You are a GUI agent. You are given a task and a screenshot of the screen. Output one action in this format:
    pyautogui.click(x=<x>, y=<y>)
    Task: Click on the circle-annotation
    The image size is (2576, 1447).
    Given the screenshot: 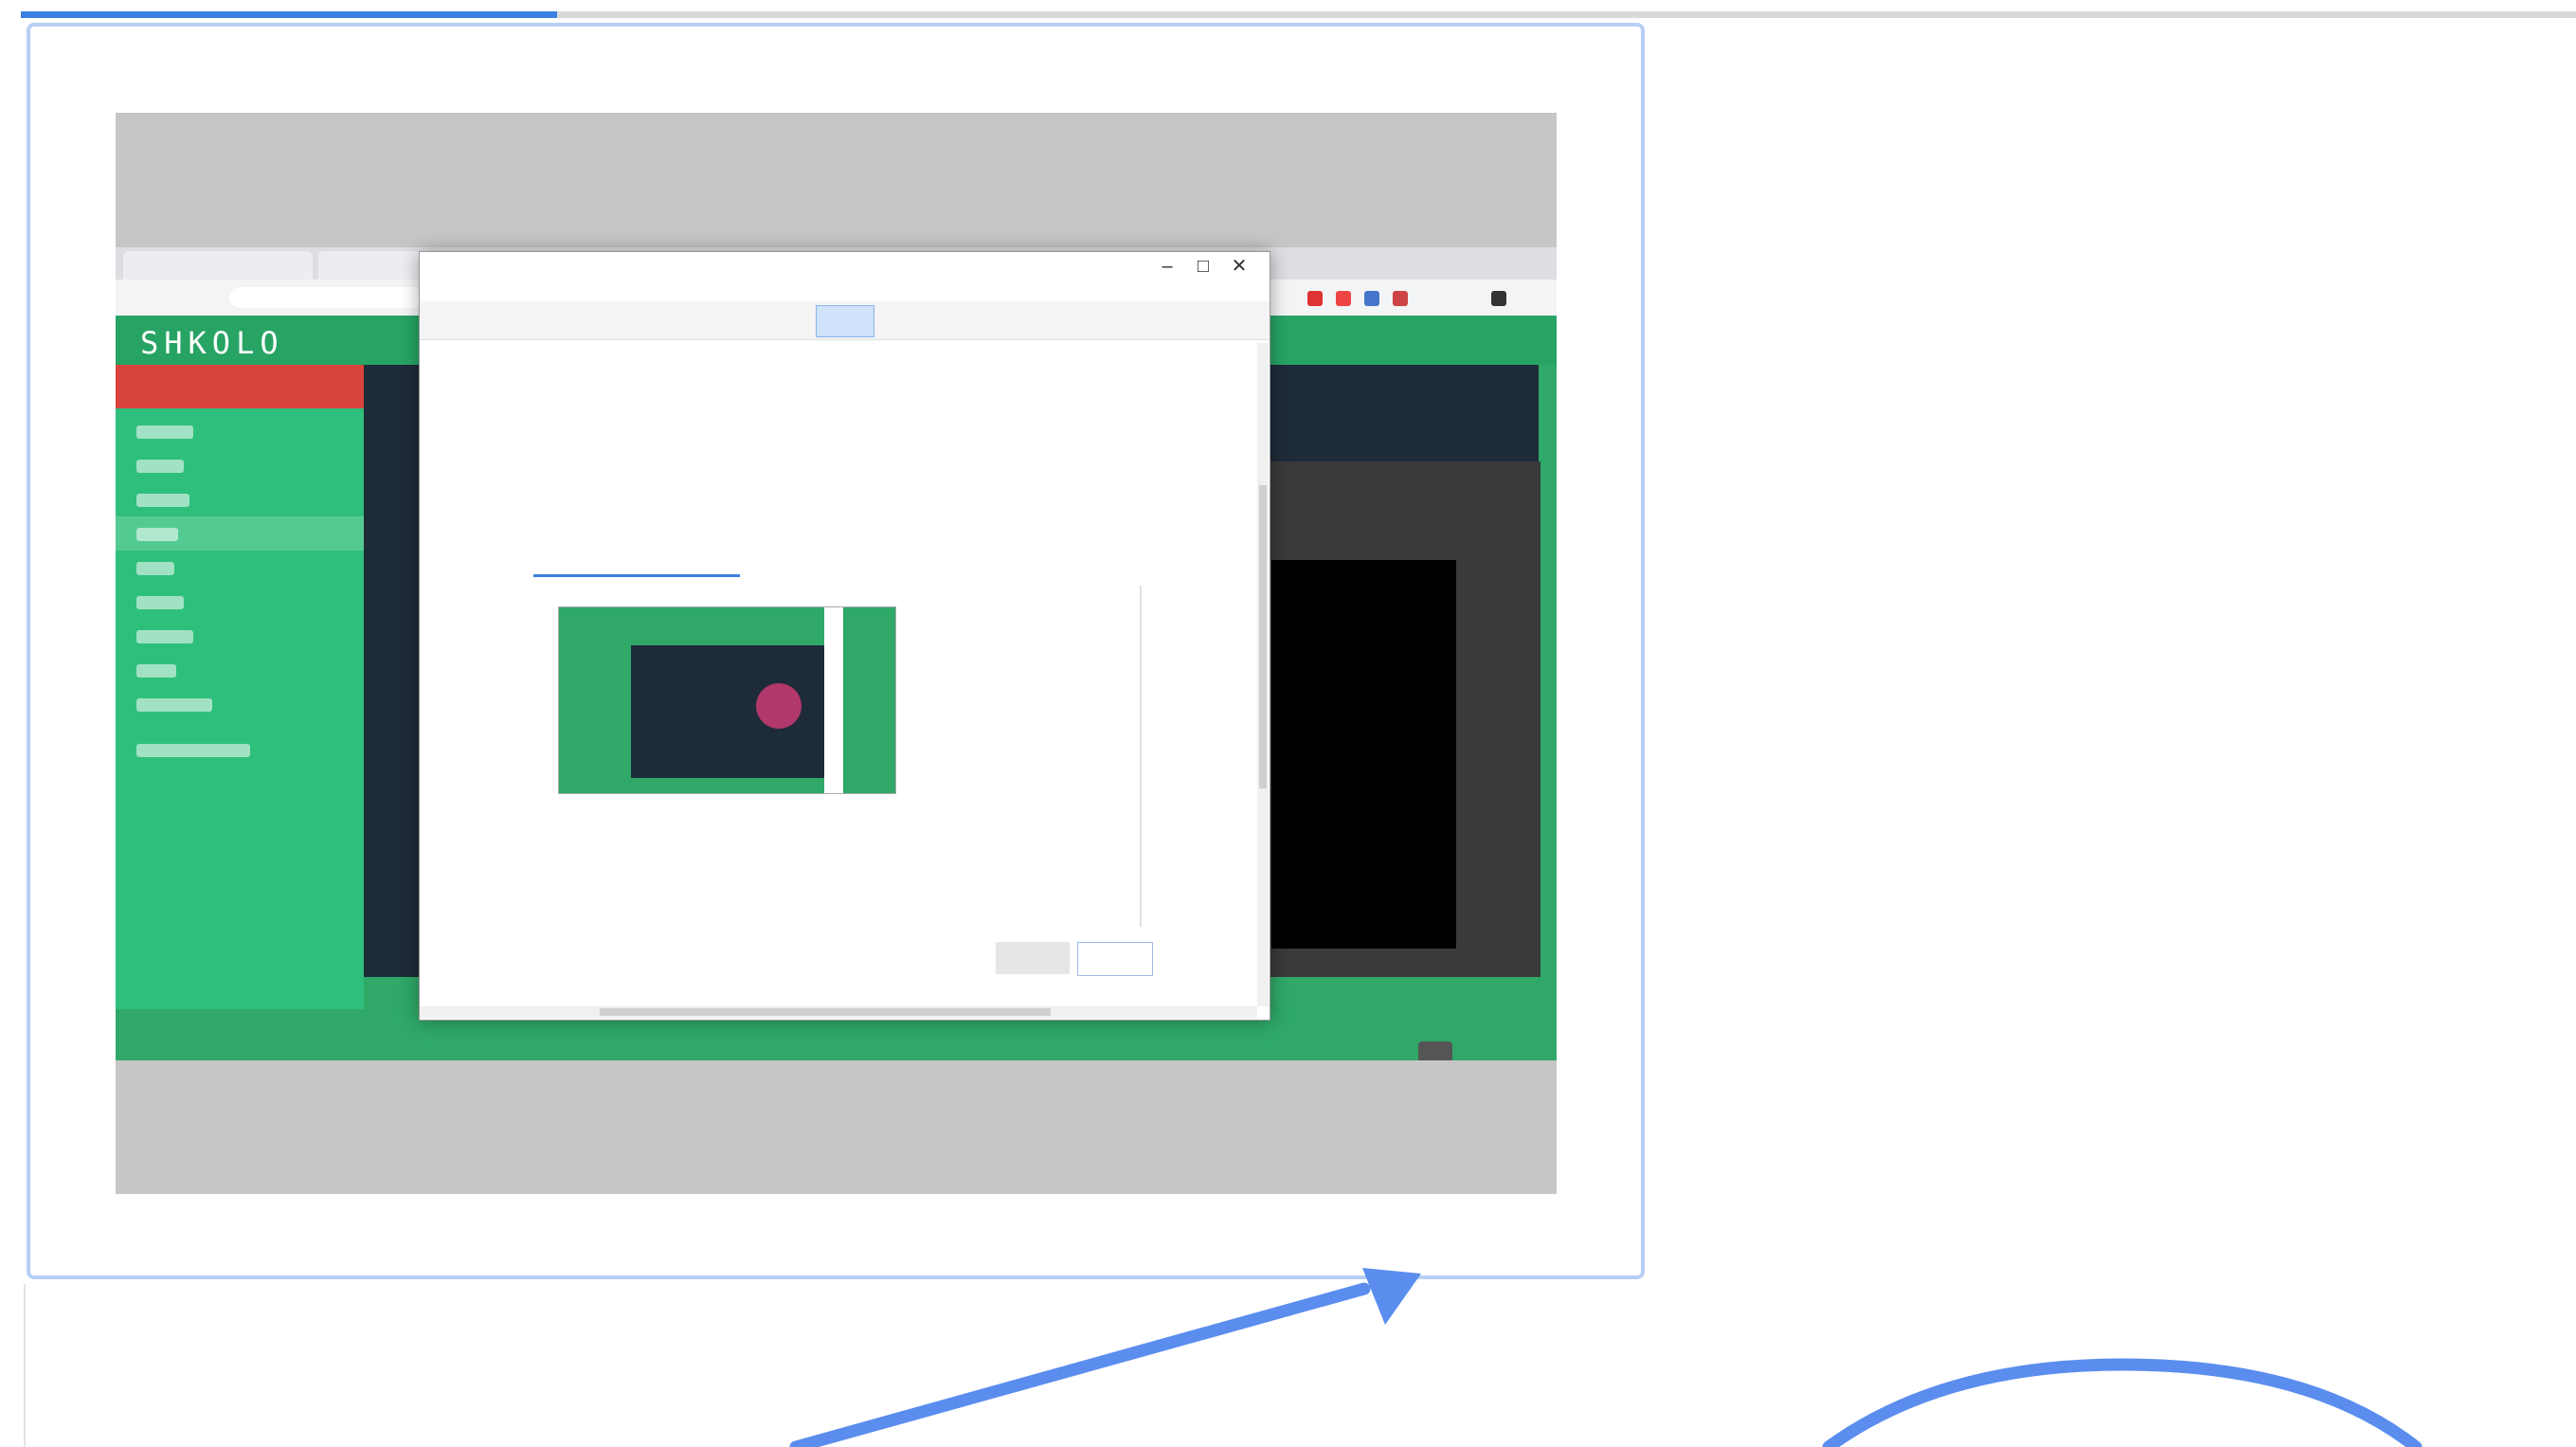 What is the action you would take?
    pyautogui.click(x=2122, y=1402)
    